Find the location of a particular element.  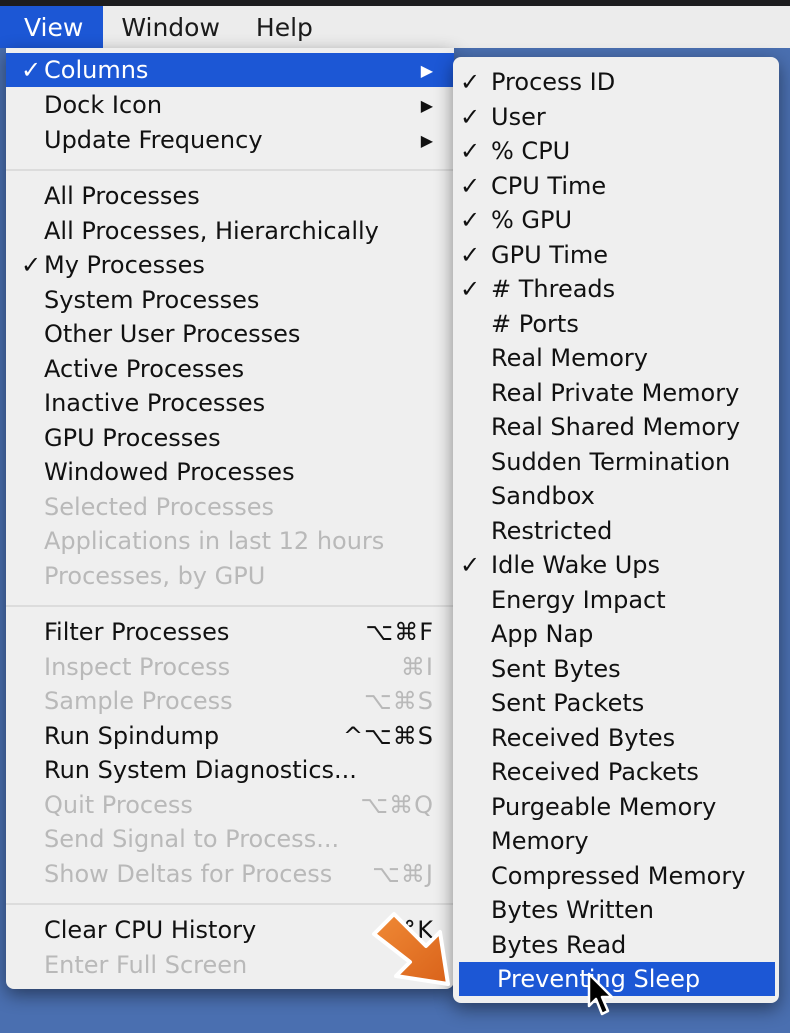

column-option: ✓ % GPU is located at coordinates (616, 220).